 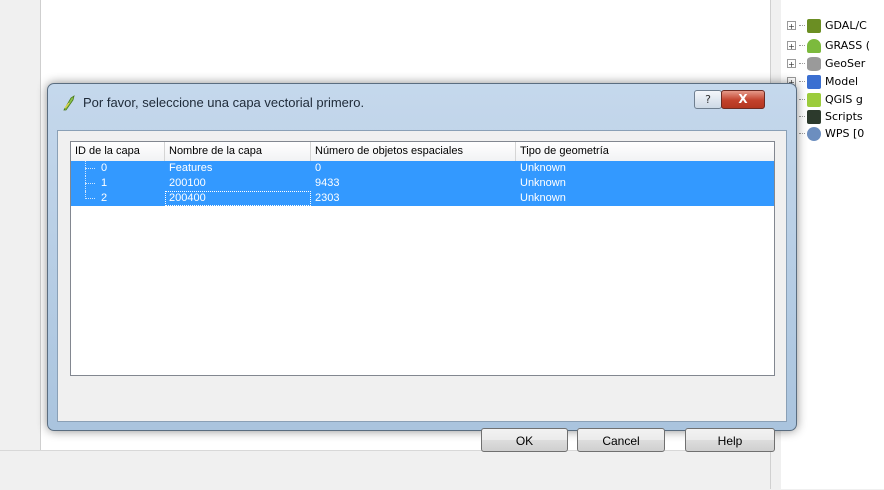 What do you see at coordinates (814, 45) in the screenshot?
I see `grass-icon` at bounding box center [814, 45].